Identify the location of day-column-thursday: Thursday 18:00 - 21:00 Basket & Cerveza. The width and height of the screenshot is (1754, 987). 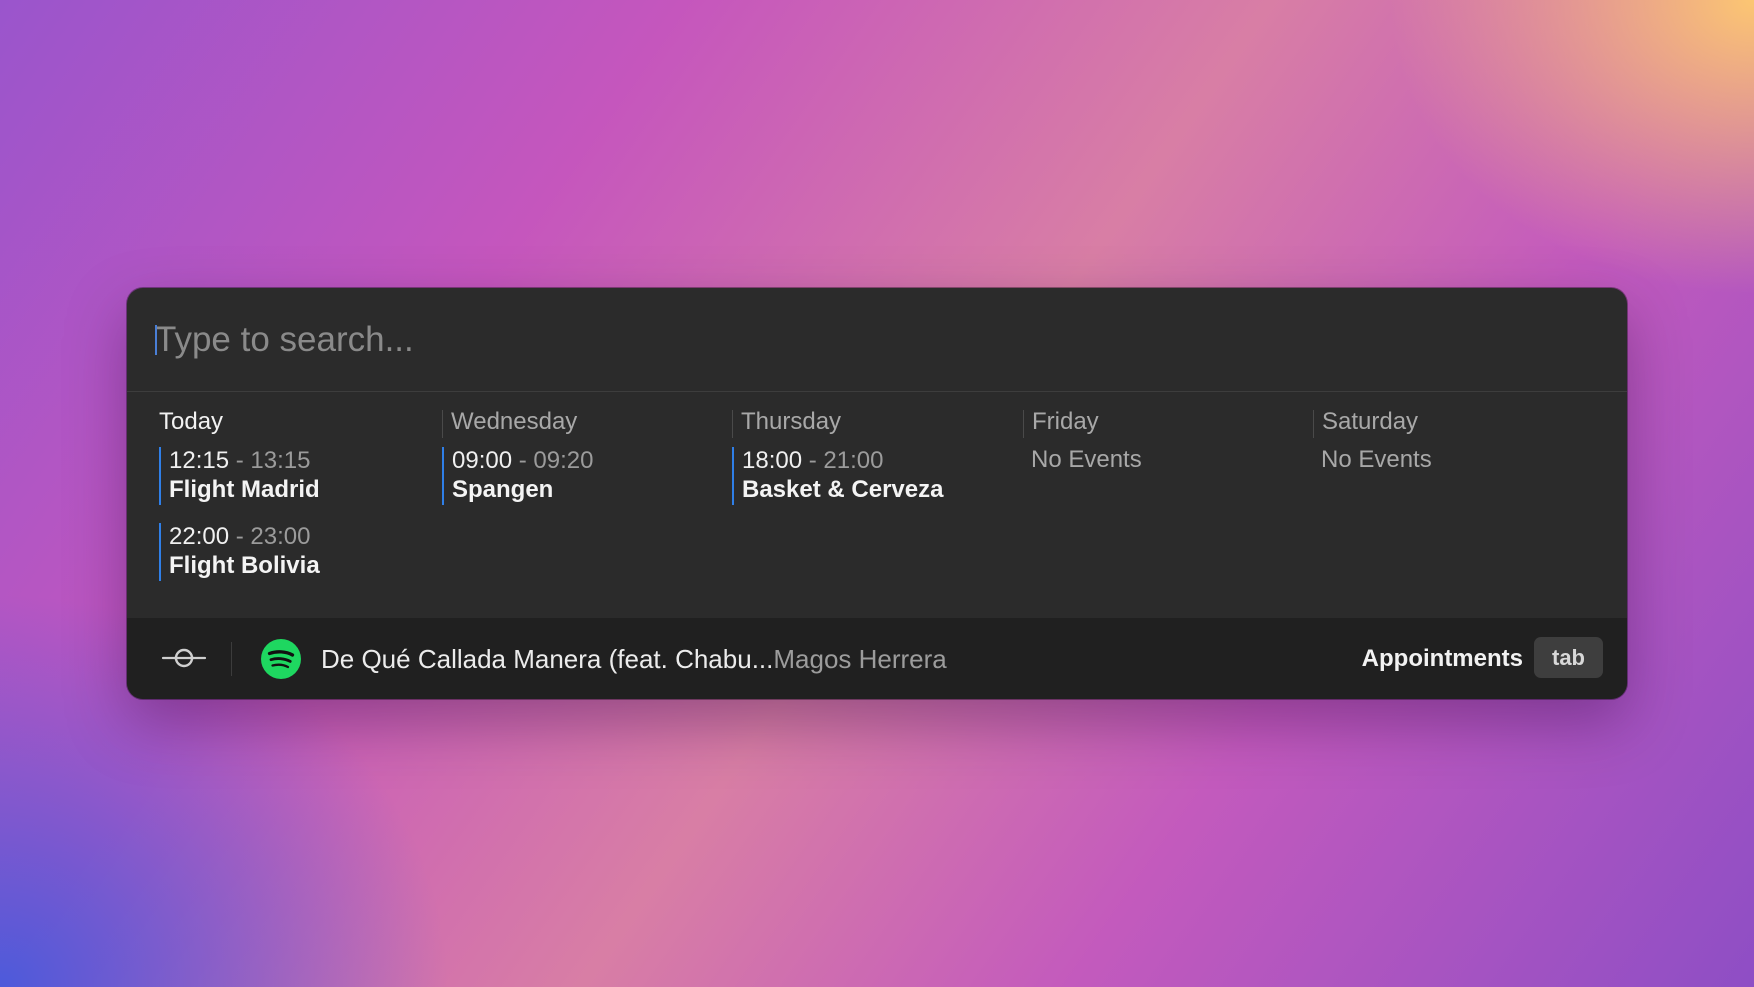
(872, 503).